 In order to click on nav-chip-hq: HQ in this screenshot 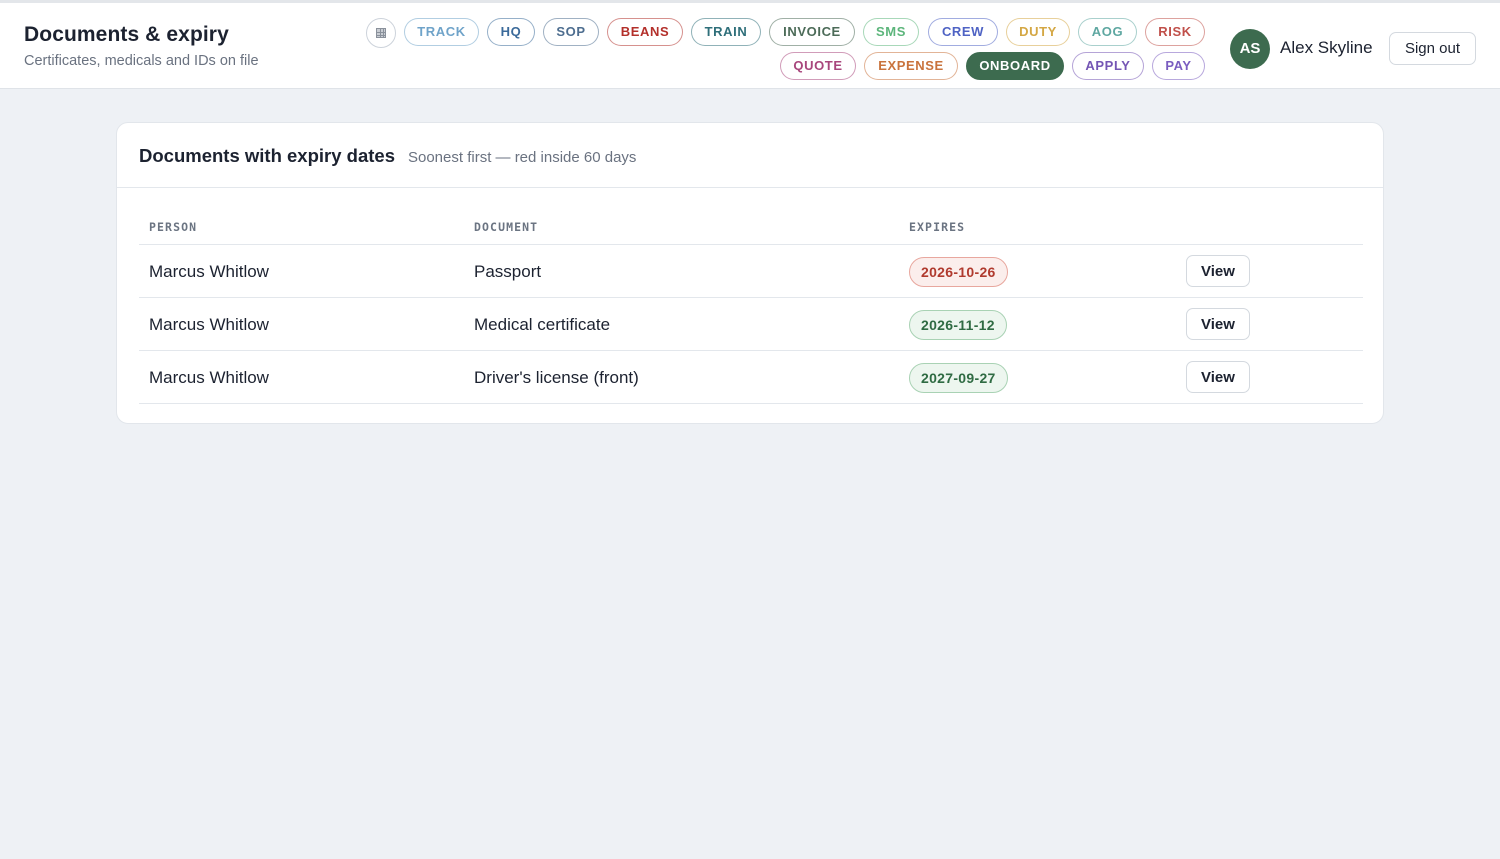, I will do `click(511, 32)`.